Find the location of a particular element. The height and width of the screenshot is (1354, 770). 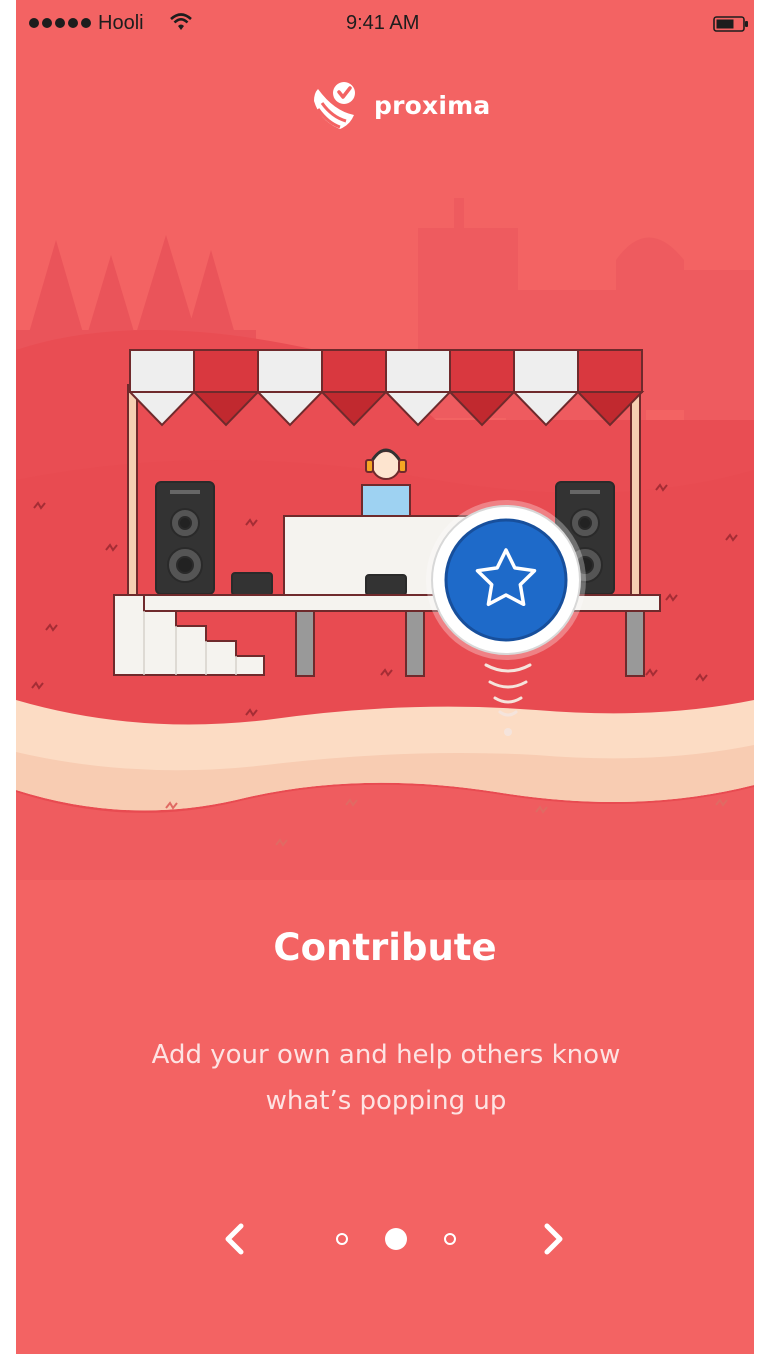

previous-button is located at coordinates (234, 1239).